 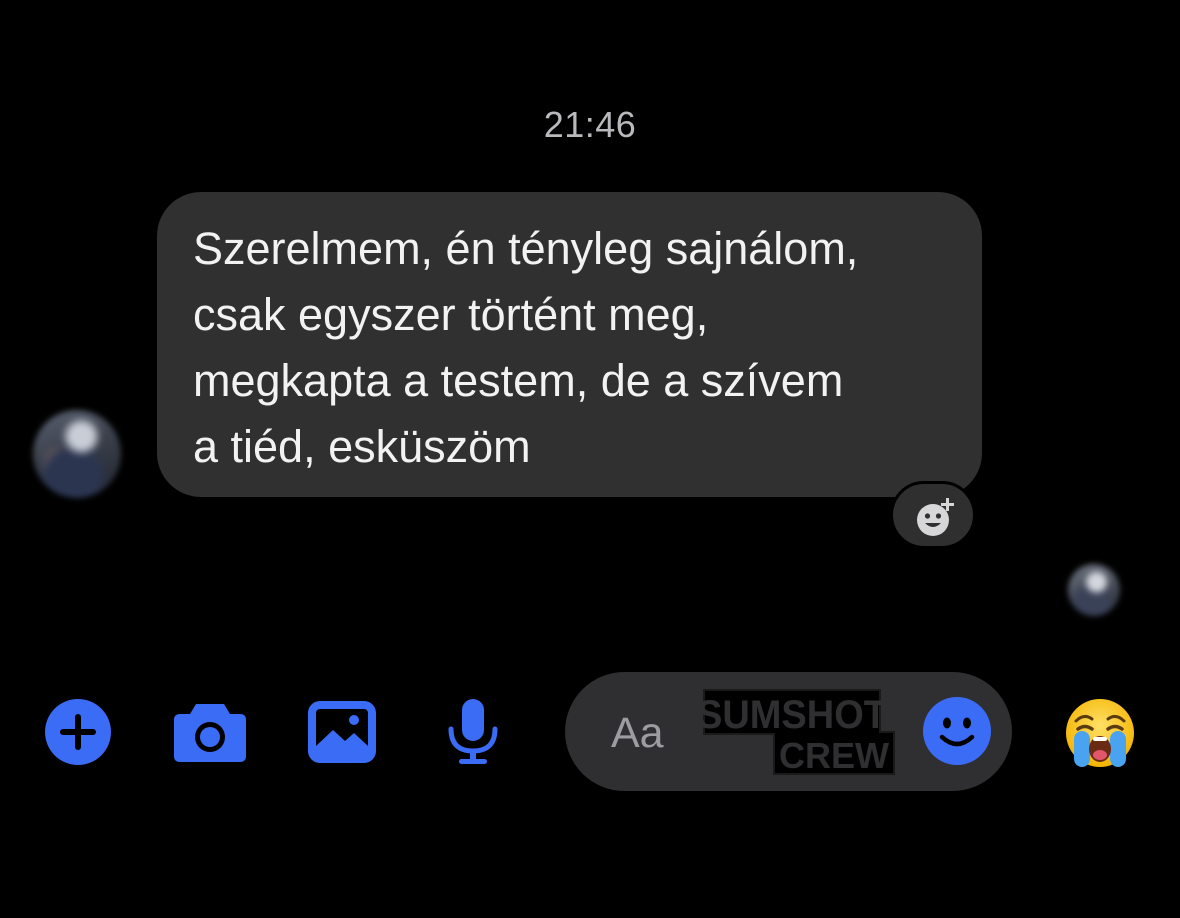 I want to click on microphone-button, so click(x=473, y=734).